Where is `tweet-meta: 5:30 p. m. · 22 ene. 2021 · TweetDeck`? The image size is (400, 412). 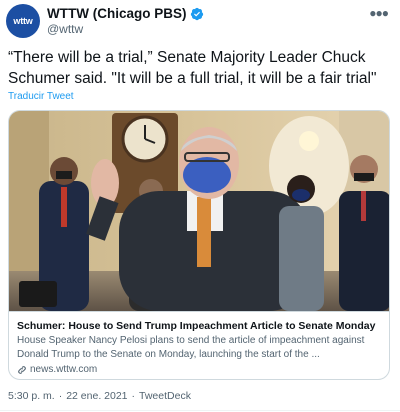 tweet-meta: 5:30 p. m. · 22 ene. 2021 · TweetDeck is located at coordinates (99, 396).